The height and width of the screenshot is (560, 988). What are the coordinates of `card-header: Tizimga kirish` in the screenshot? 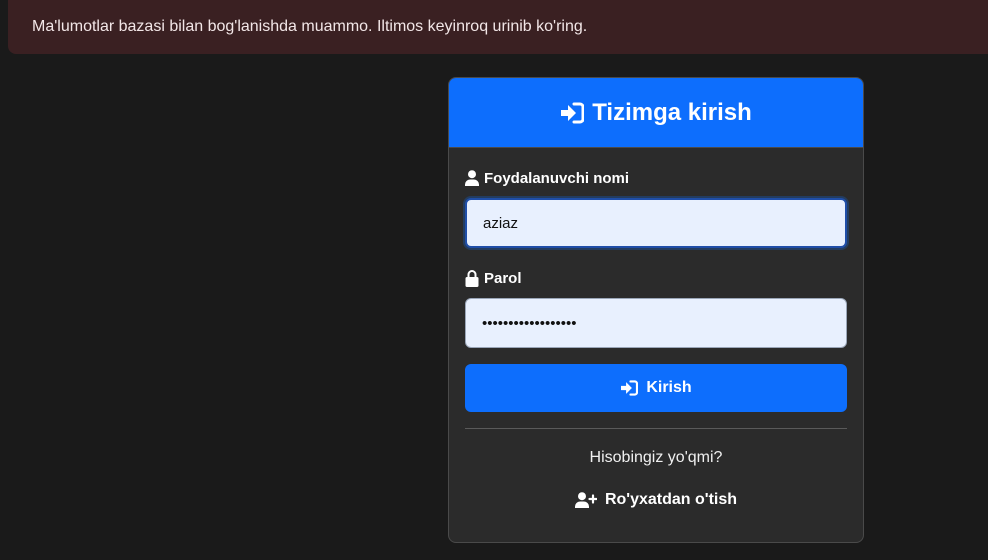 It's located at (656, 113).